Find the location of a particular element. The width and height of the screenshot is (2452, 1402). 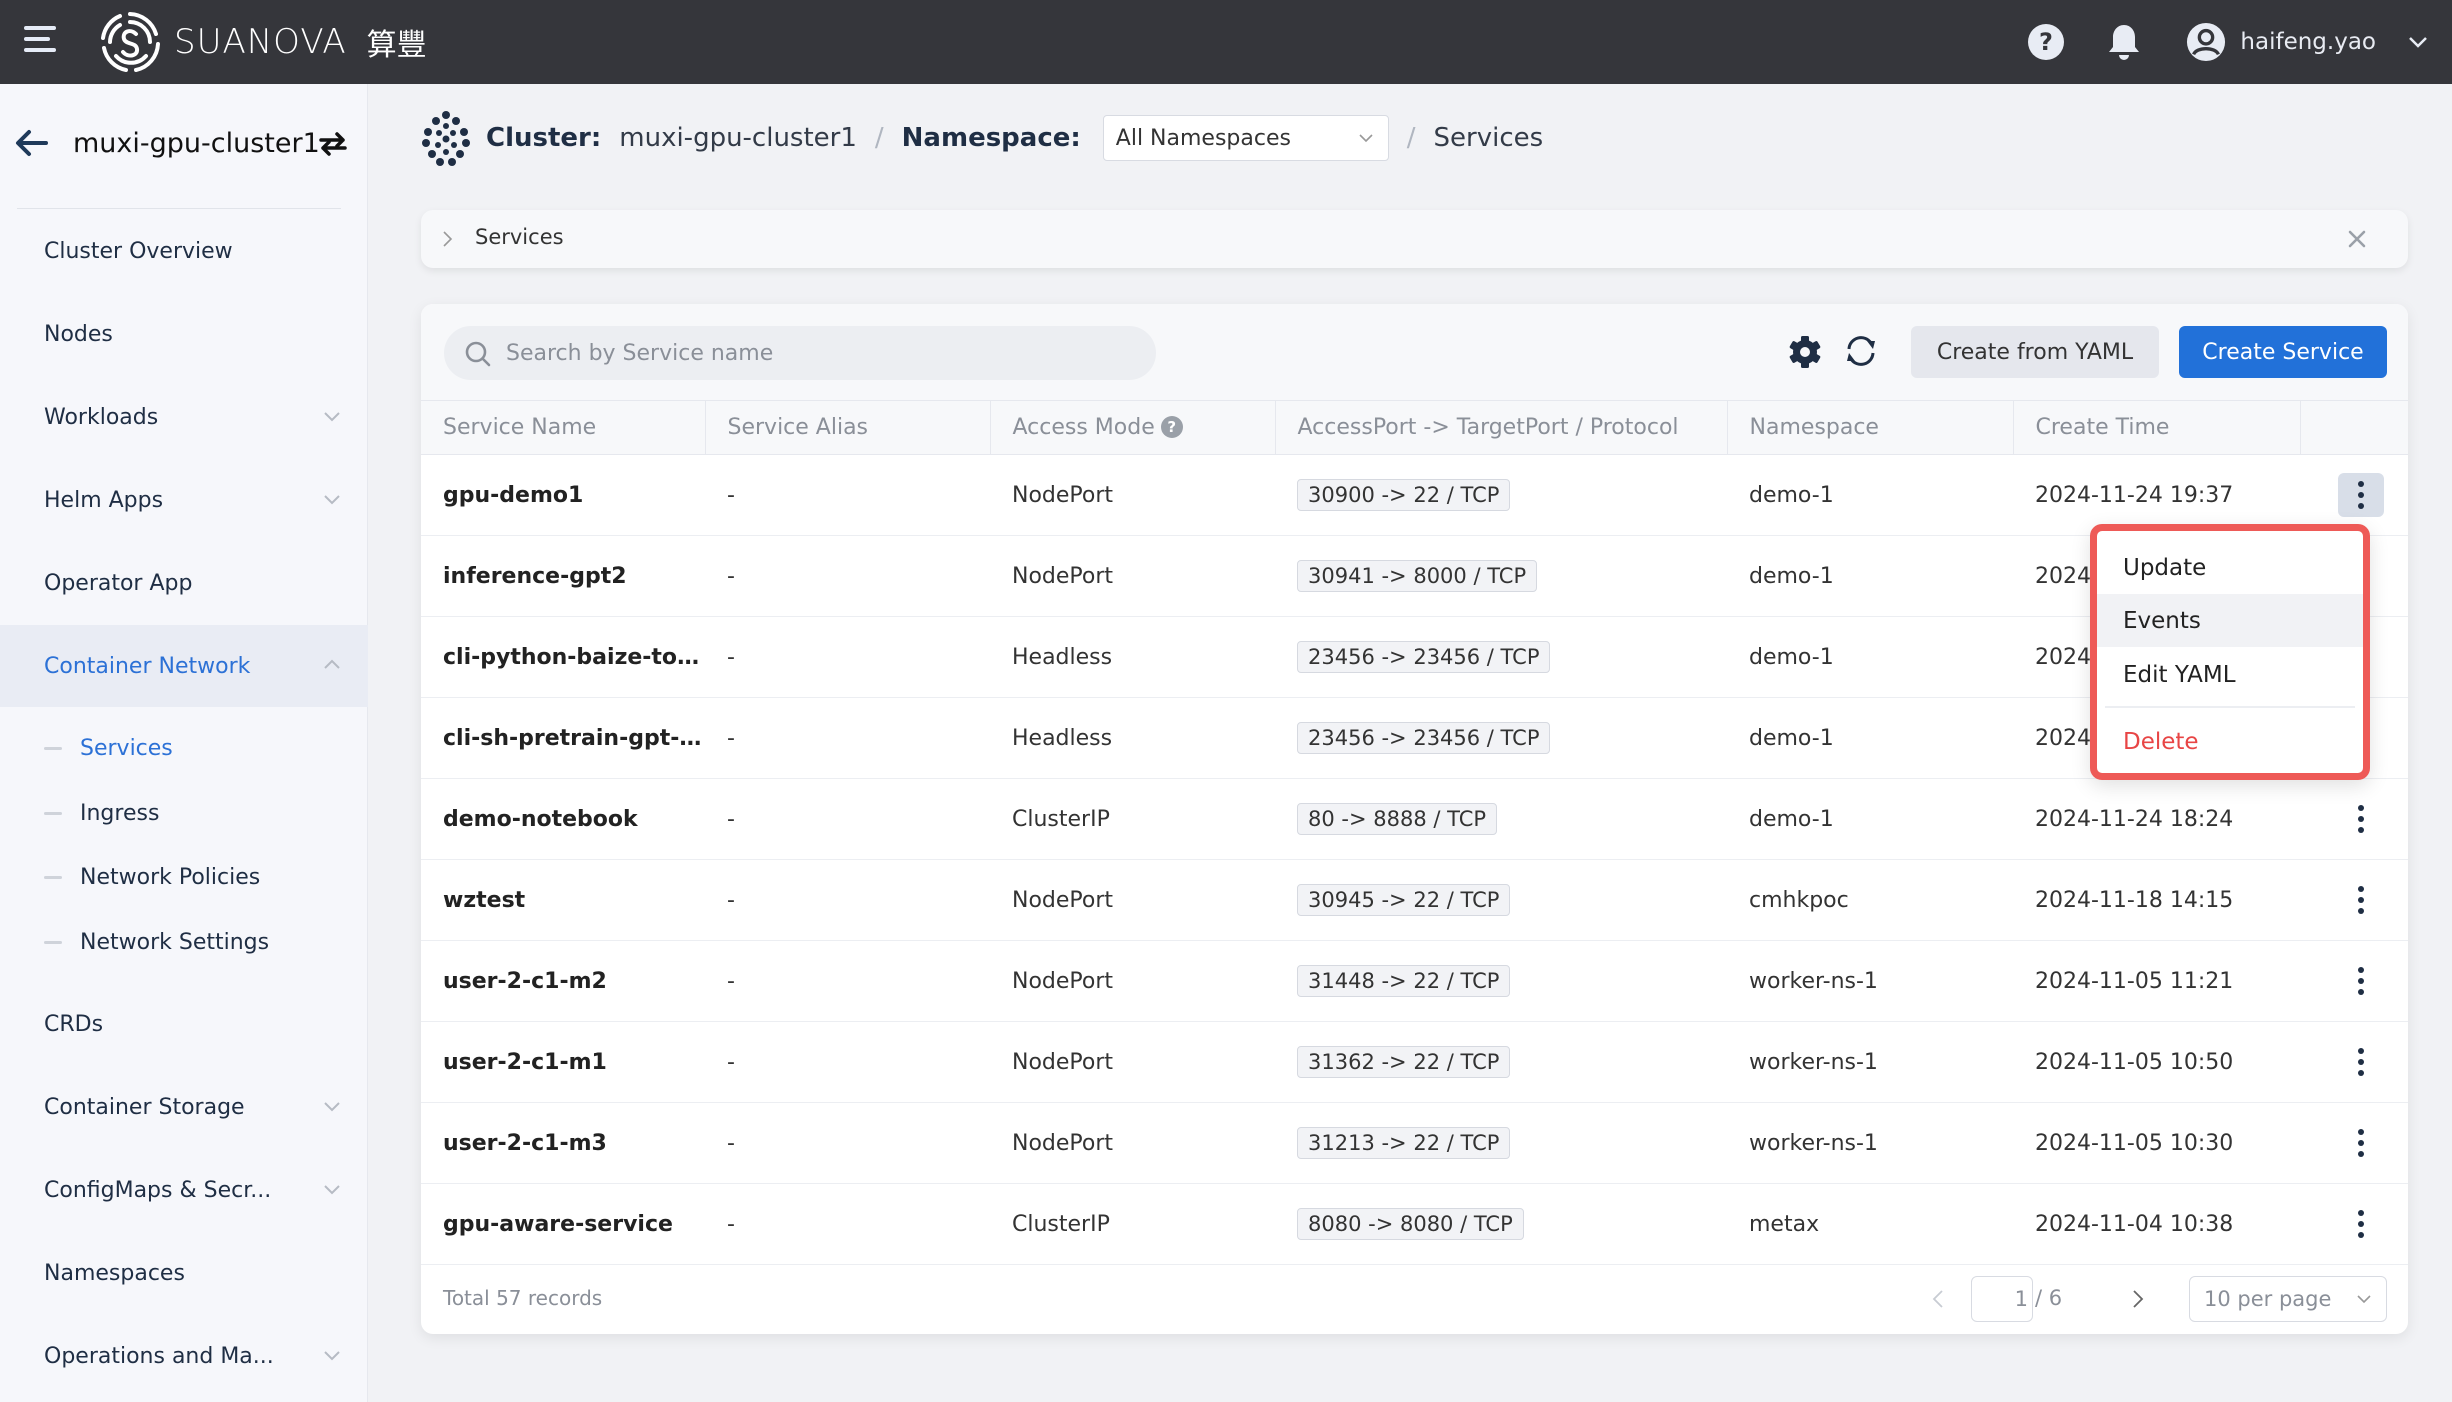

search-input is located at coordinates (816, 353).